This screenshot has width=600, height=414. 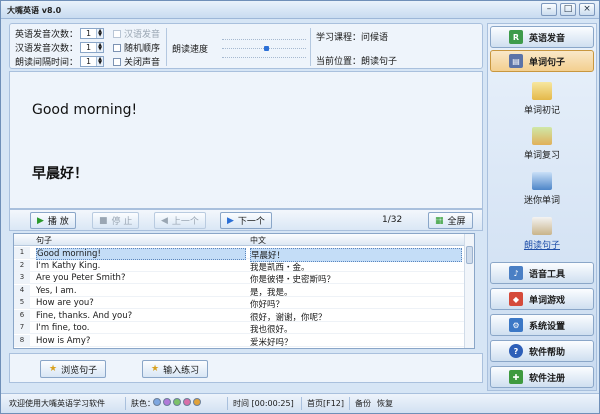 I want to click on column-chinese: 中文, so click(x=258, y=240).